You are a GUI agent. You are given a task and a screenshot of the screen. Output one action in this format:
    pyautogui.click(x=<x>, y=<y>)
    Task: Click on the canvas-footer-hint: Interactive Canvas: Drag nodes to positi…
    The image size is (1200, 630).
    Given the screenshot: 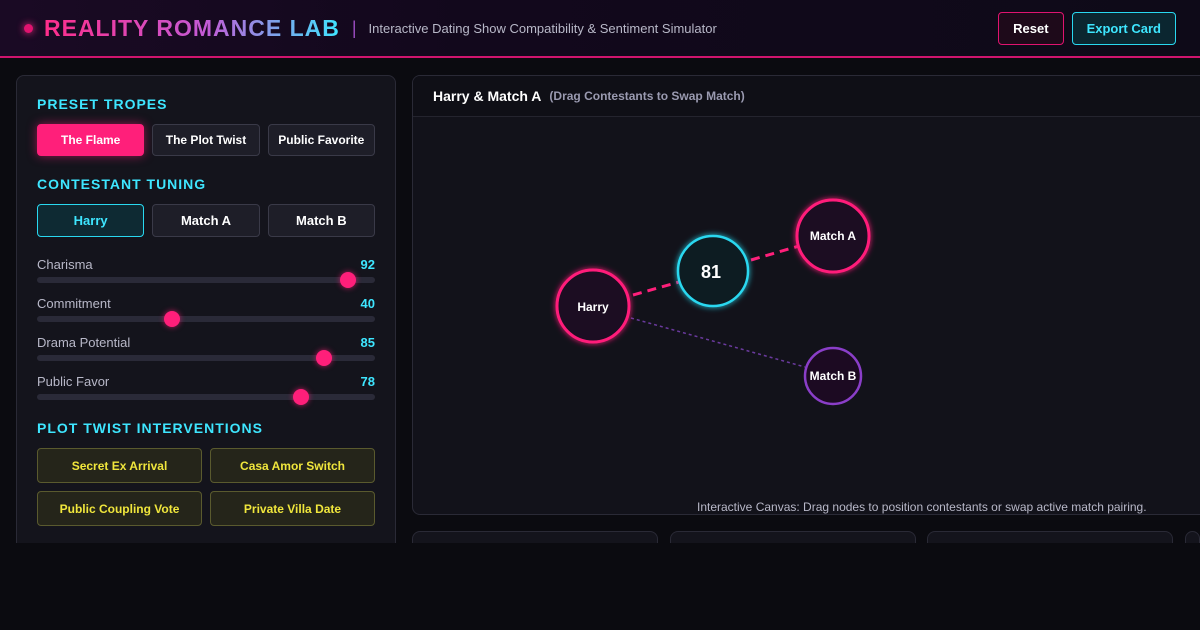 What is the action you would take?
    pyautogui.click(x=922, y=507)
    